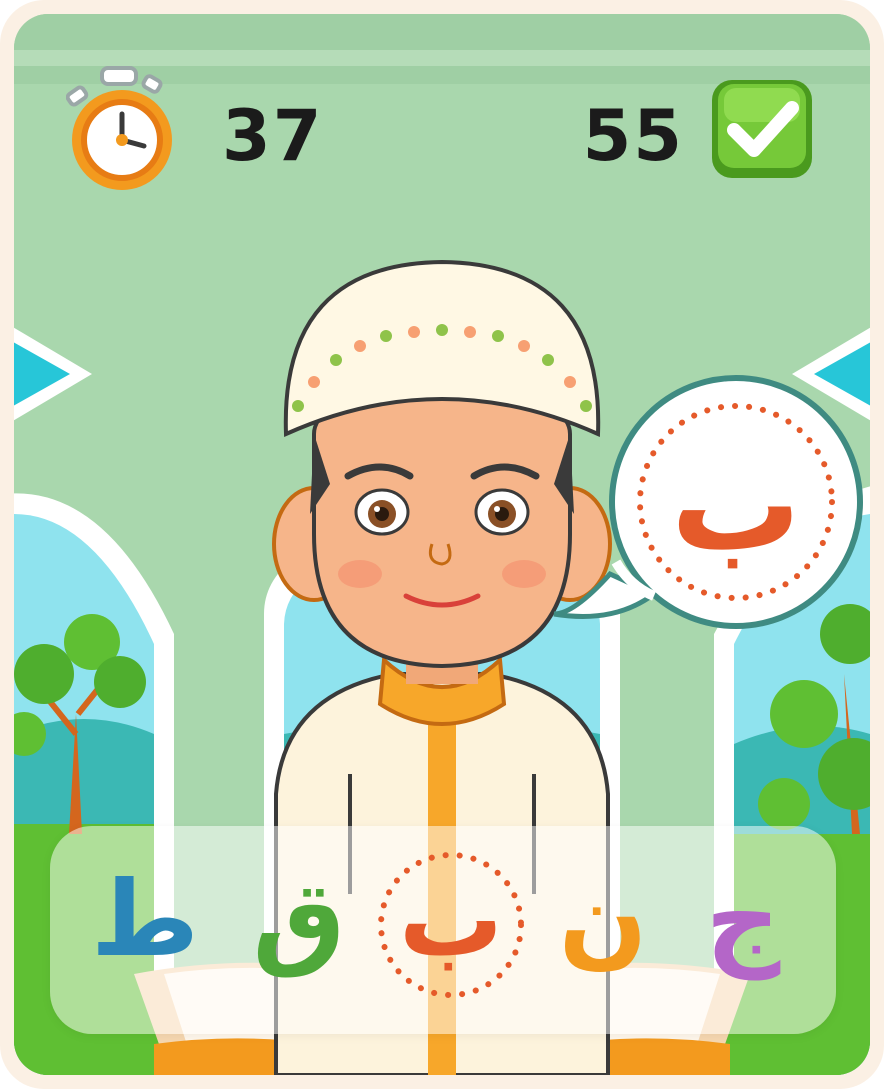 The image size is (884, 1089). Describe the element at coordinates (762, 129) in the screenshot. I see `checkmark-icon` at that location.